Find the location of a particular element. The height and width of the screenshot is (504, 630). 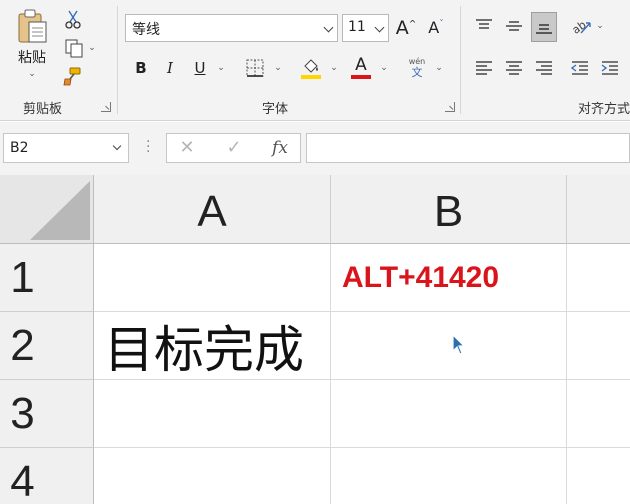

row-header-label: 1 is located at coordinates (22, 277).